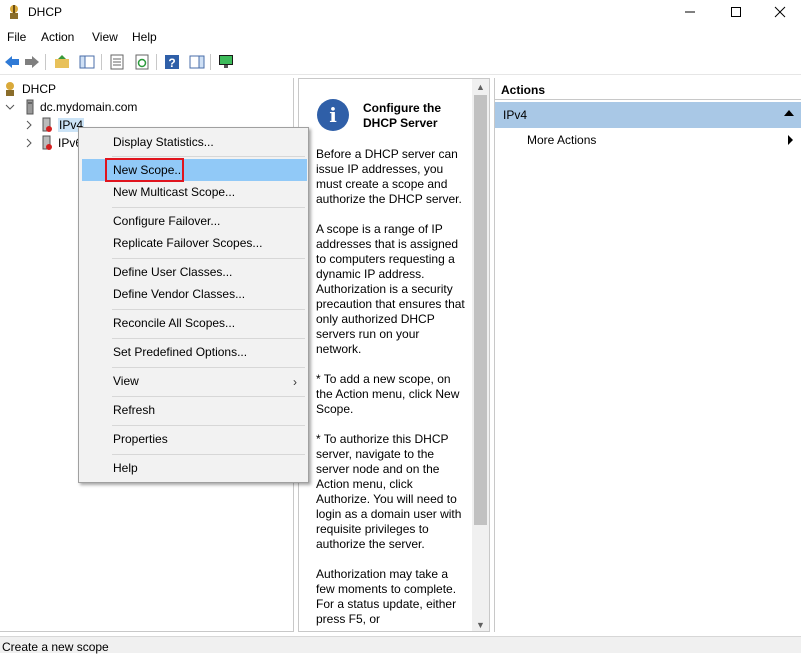 This screenshot has height=654, width=801. What do you see at coordinates (197, 62) in the screenshot?
I see `action-pane-icon` at bounding box center [197, 62].